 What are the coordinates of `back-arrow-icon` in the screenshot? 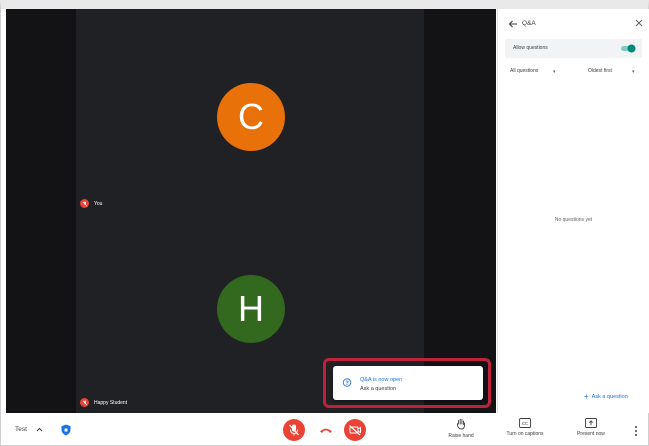 It's located at (513, 24).